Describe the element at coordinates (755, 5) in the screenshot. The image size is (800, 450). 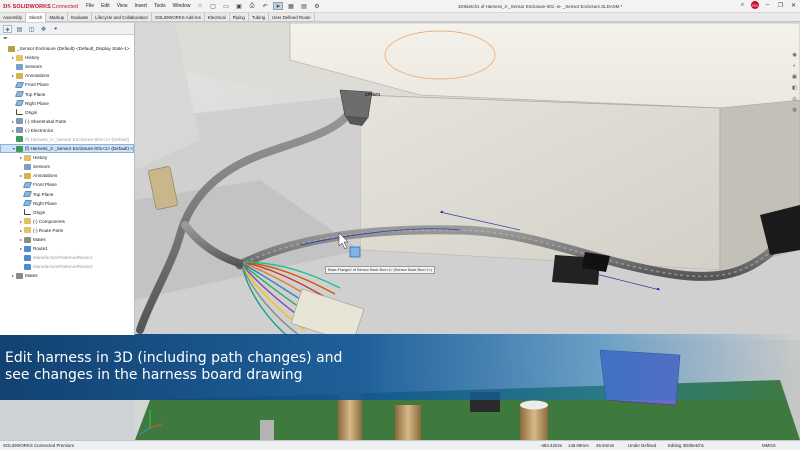
I see `user-avatar: RS` at that location.